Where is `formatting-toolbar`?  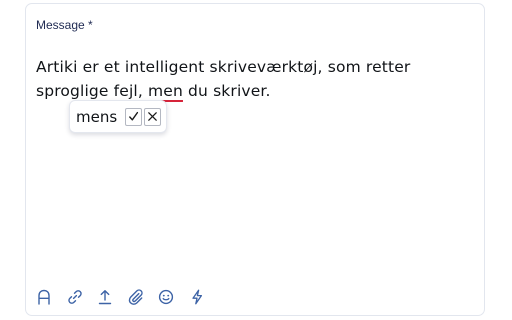
formatting-toolbar is located at coordinates (128, 297).